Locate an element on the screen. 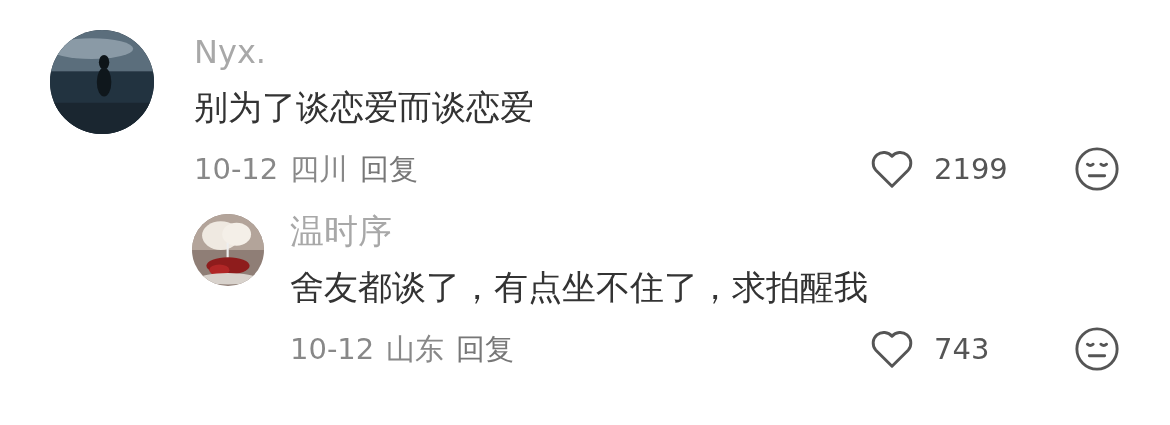 This screenshot has height=425, width=1170. like-count: 743 is located at coordinates (962, 349).